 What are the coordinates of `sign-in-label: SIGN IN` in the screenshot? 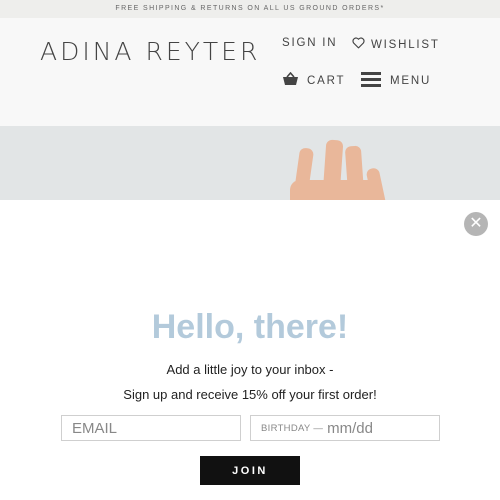 It's located at (310, 43).